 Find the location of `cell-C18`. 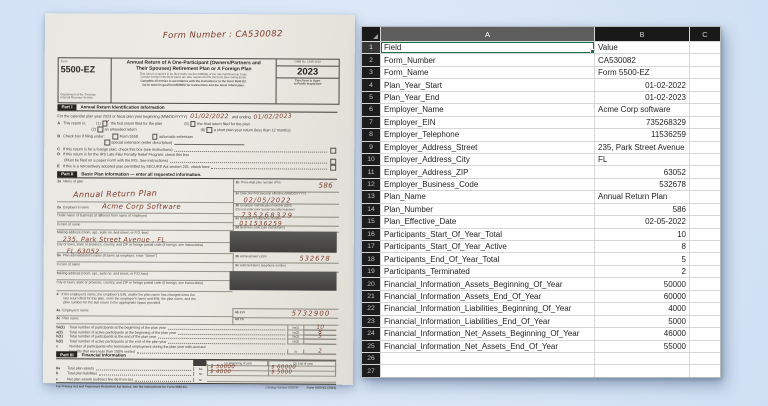

cell-C18 is located at coordinates (705, 259).